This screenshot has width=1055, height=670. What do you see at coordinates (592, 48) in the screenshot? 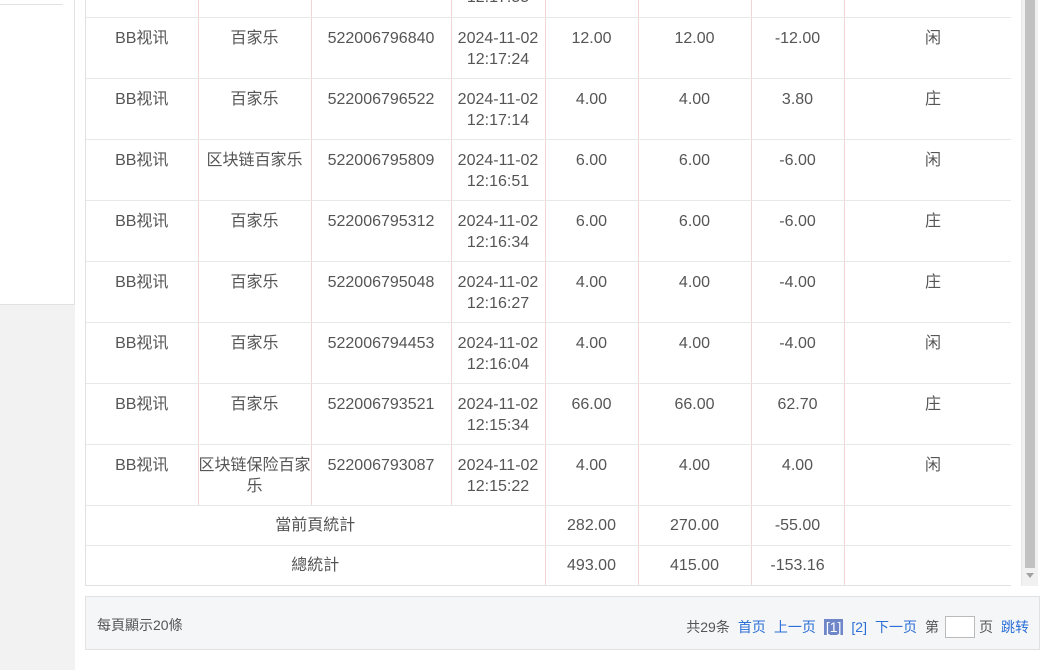
I see `cell-bet: 12.00` at bounding box center [592, 48].